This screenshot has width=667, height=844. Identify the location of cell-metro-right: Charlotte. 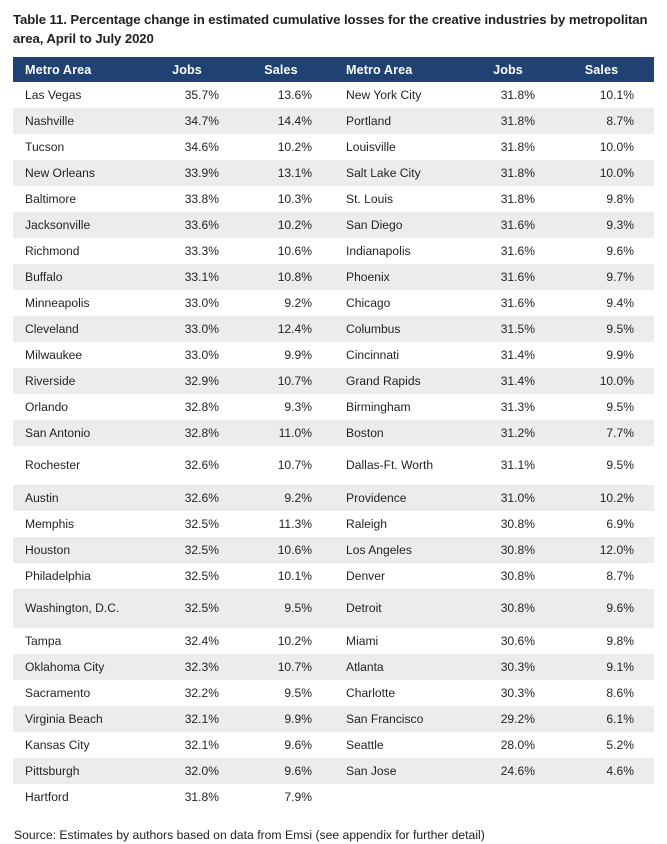
(400, 693).